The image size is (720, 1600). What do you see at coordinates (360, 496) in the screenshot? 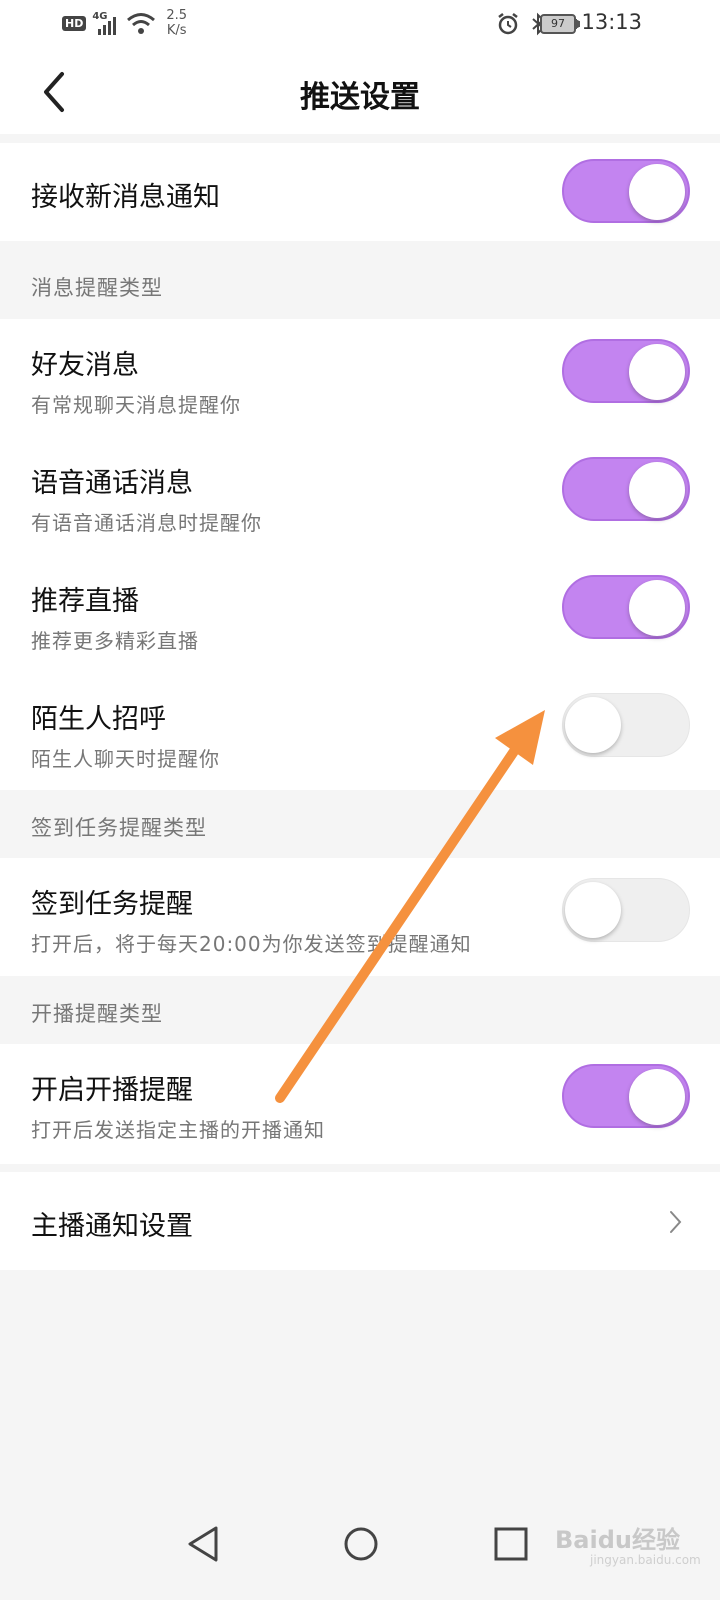
I see `voice-row: 语音通话消息 有语音通话消息时提醒你` at bounding box center [360, 496].